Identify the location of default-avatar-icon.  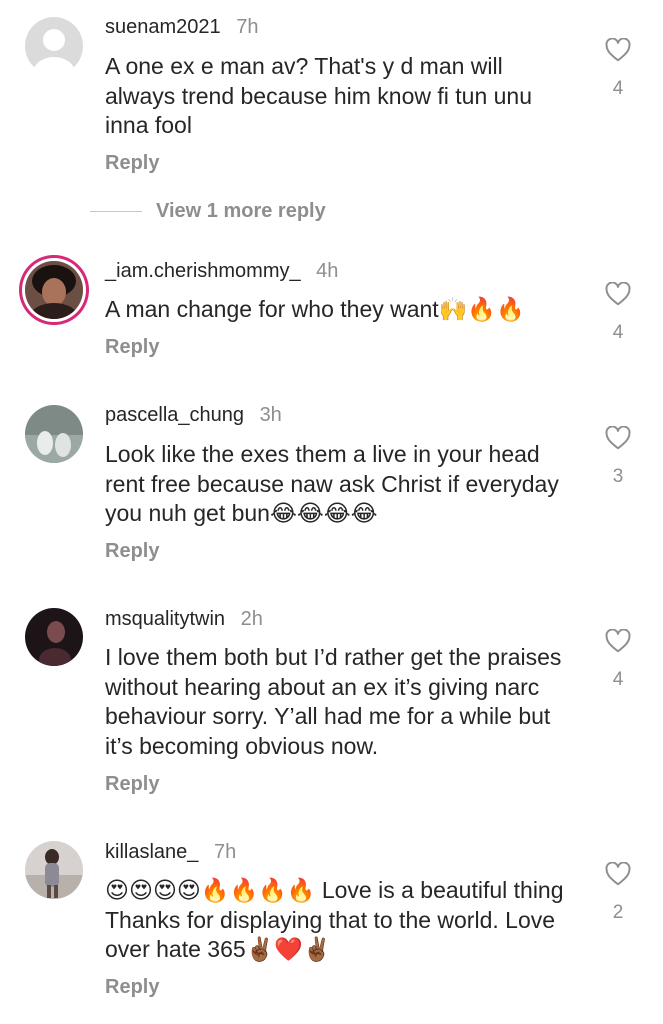
(54, 46).